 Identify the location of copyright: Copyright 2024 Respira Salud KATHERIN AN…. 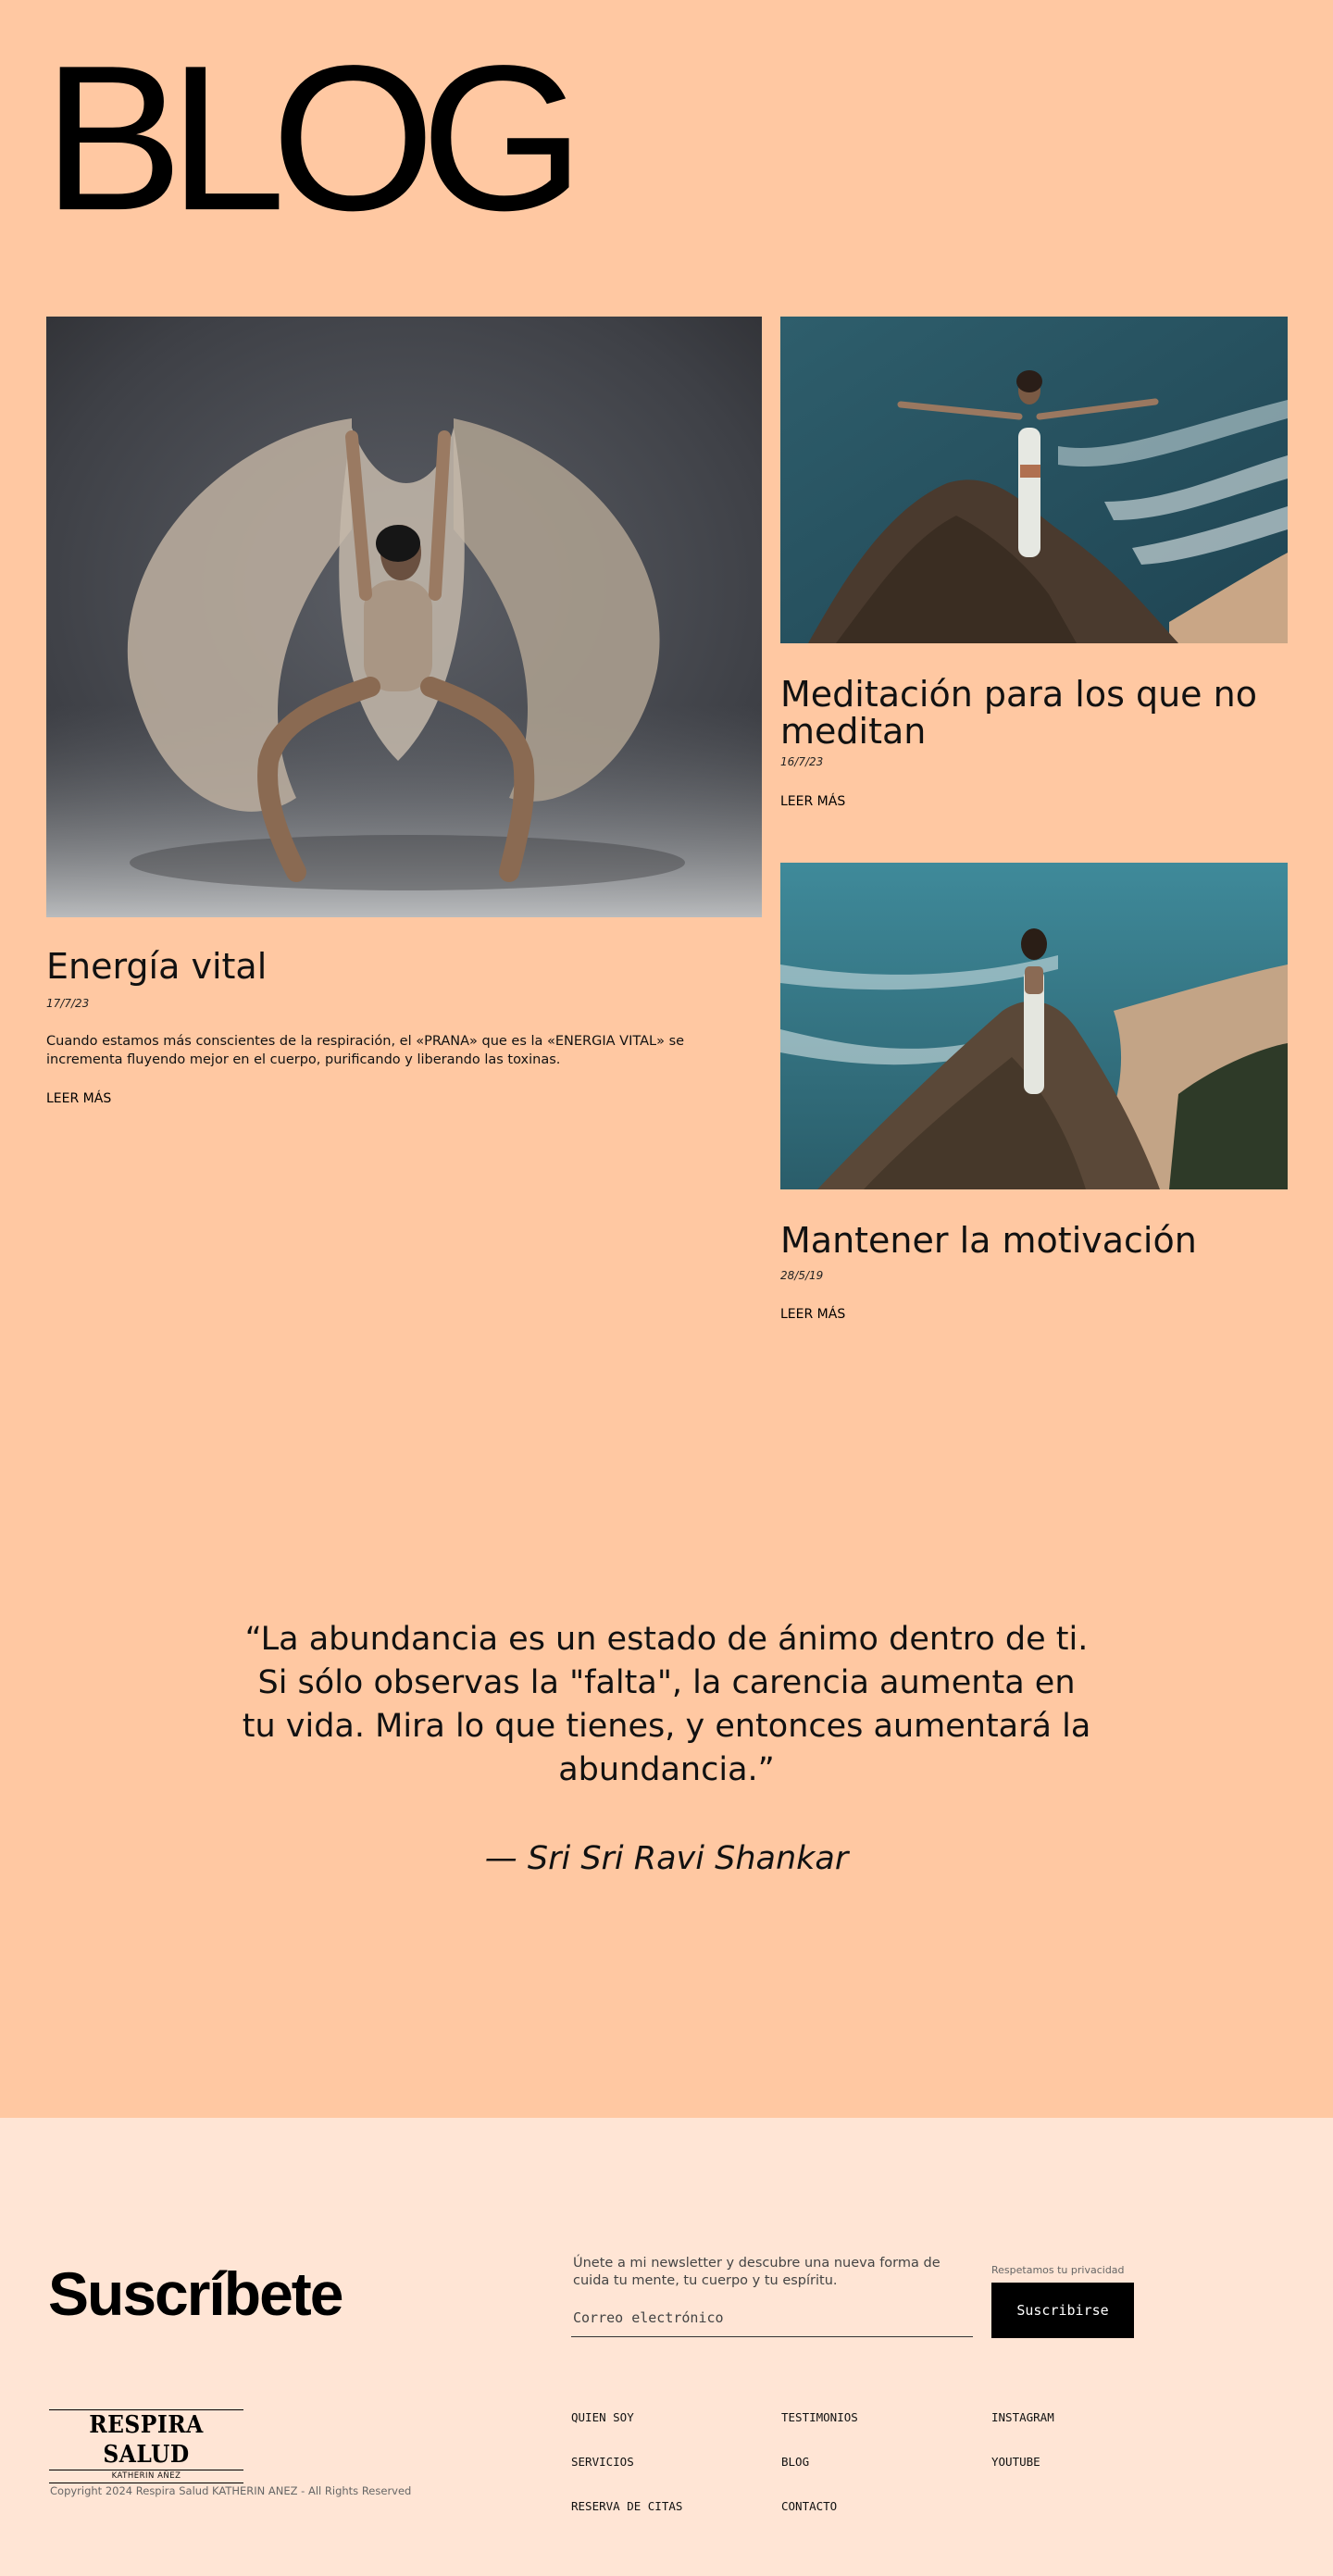
(231, 2490).